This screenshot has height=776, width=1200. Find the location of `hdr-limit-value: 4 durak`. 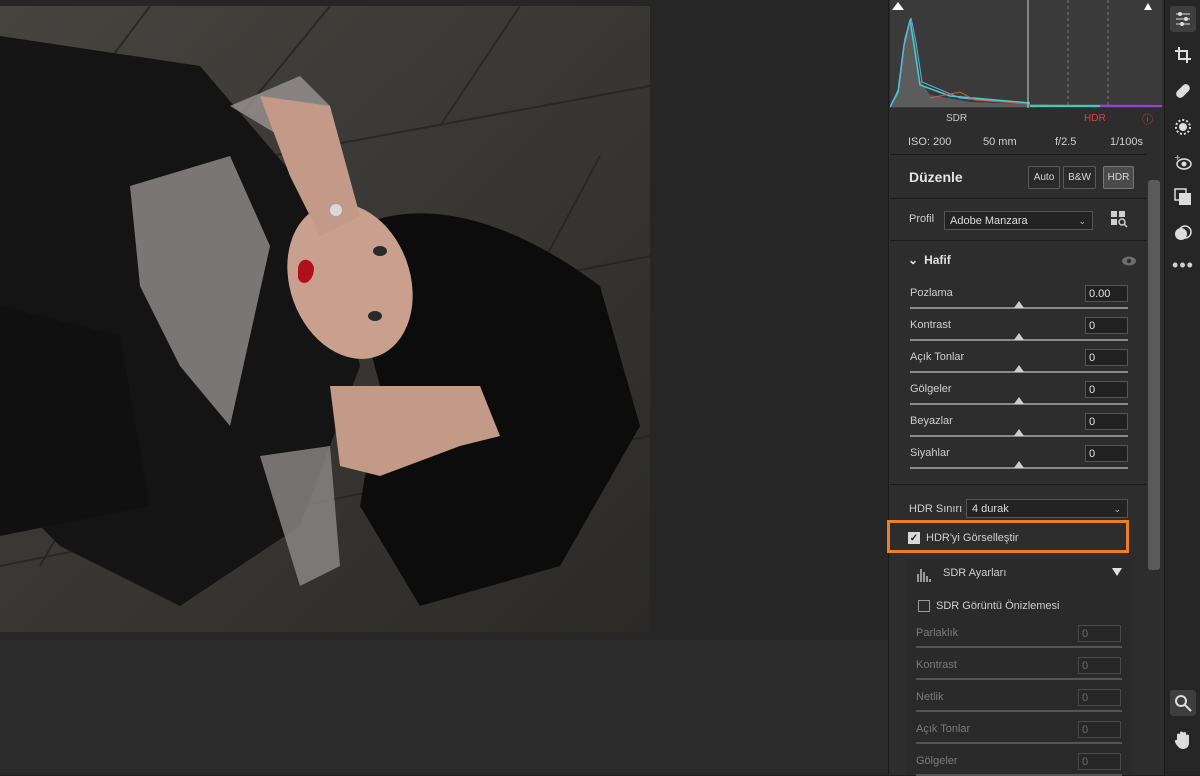

hdr-limit-value: 4 durak is located at coordinates (990, 509).